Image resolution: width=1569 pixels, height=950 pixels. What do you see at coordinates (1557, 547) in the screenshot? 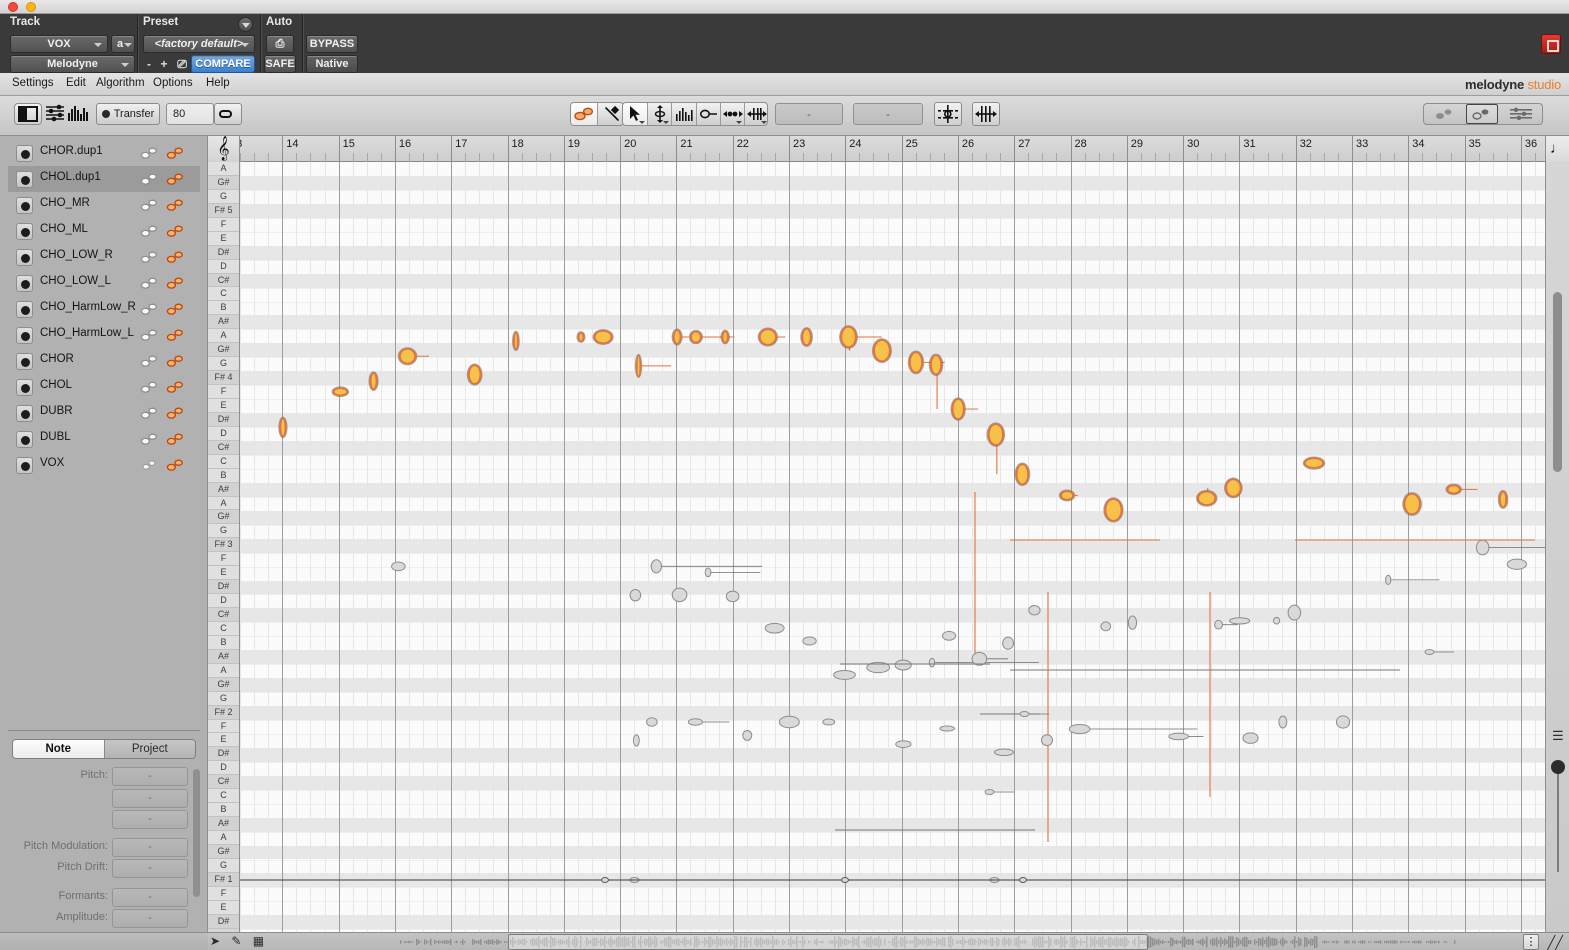
I see `vertical-scrollbar: ☰` at bounding box center [1557, 547].